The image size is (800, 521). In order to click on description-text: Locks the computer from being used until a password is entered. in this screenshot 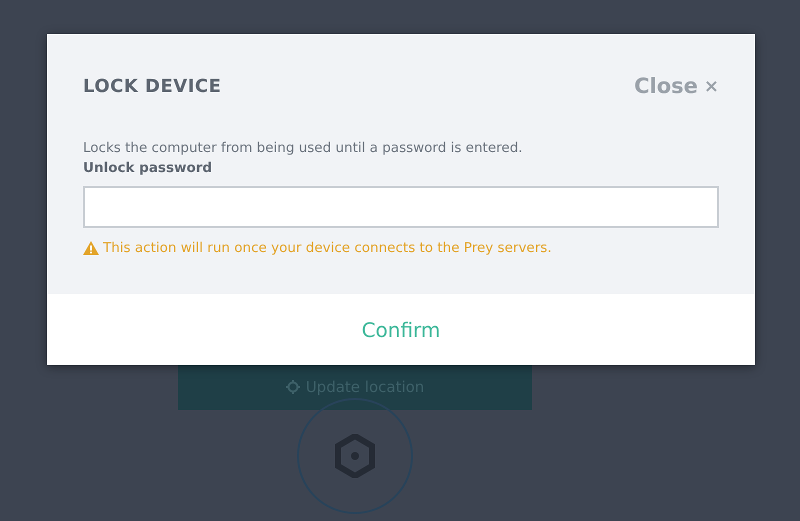, I will do `click(303, 148)`.